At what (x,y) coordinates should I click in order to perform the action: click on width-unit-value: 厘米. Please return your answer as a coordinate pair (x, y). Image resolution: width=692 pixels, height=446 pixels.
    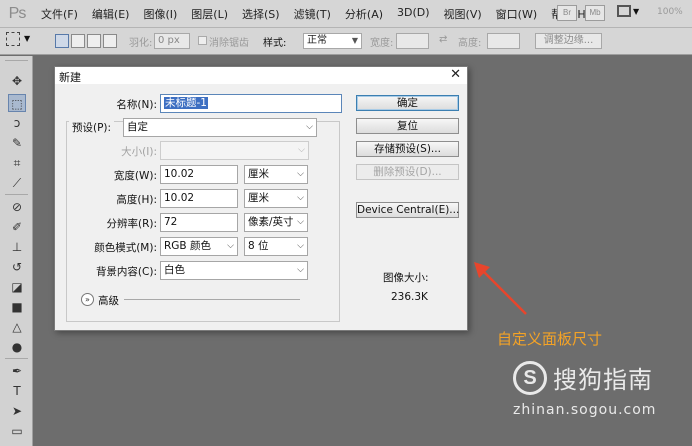
    Looking at the image, I should click on (258, 174).